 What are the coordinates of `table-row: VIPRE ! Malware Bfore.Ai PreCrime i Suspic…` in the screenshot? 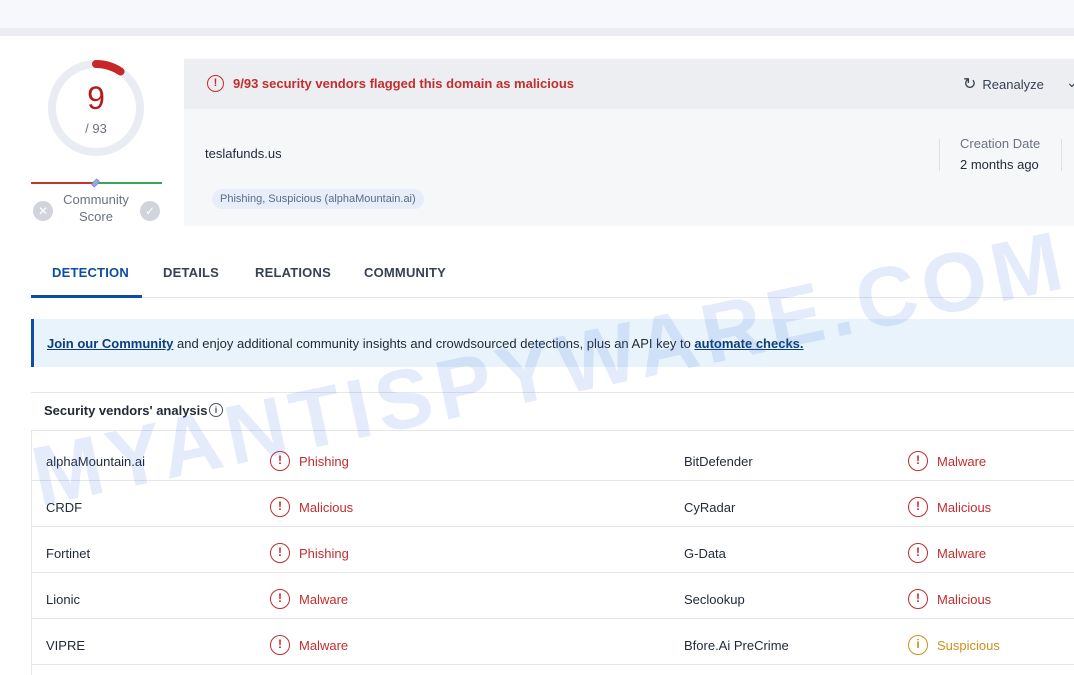 It's located at (553, 642).